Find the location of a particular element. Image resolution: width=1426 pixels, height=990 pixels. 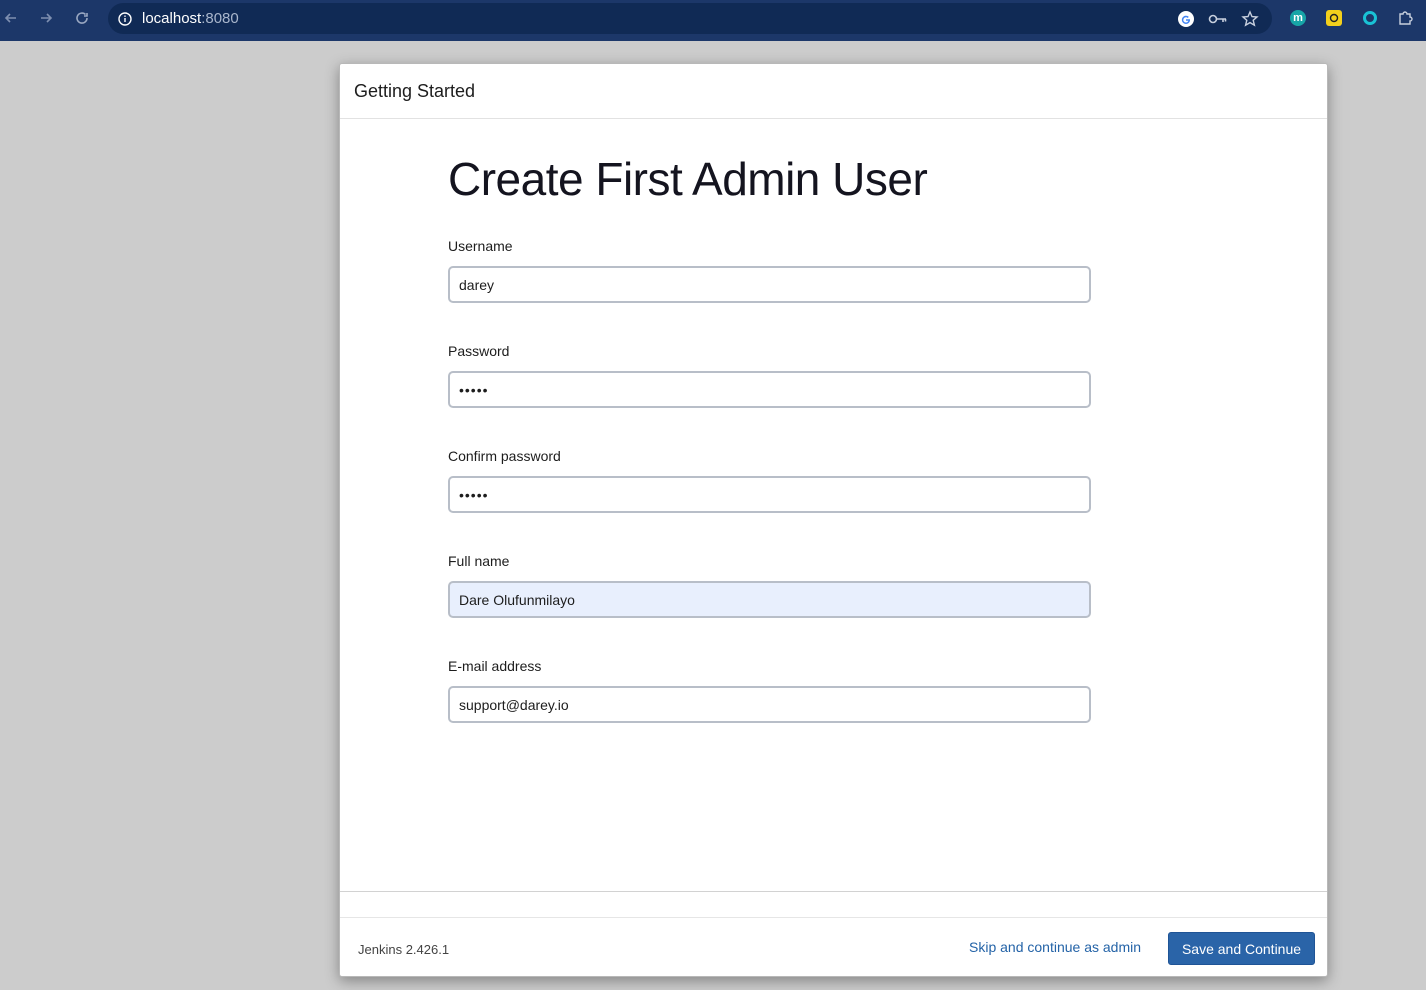

confirm-password-group: Confirm password is located at coordinates (769, 480).